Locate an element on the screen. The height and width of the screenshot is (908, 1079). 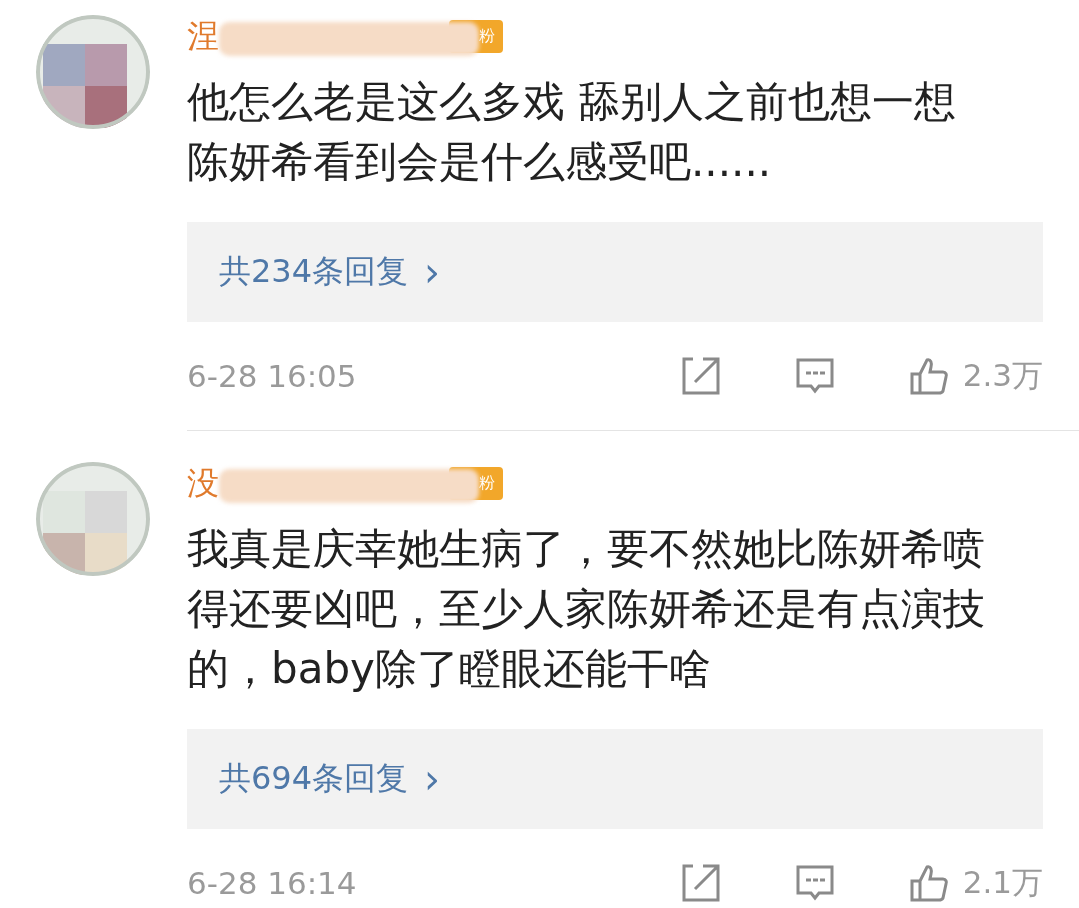
replies-link: 共234条回复 › is located at coordinates (615, 272).